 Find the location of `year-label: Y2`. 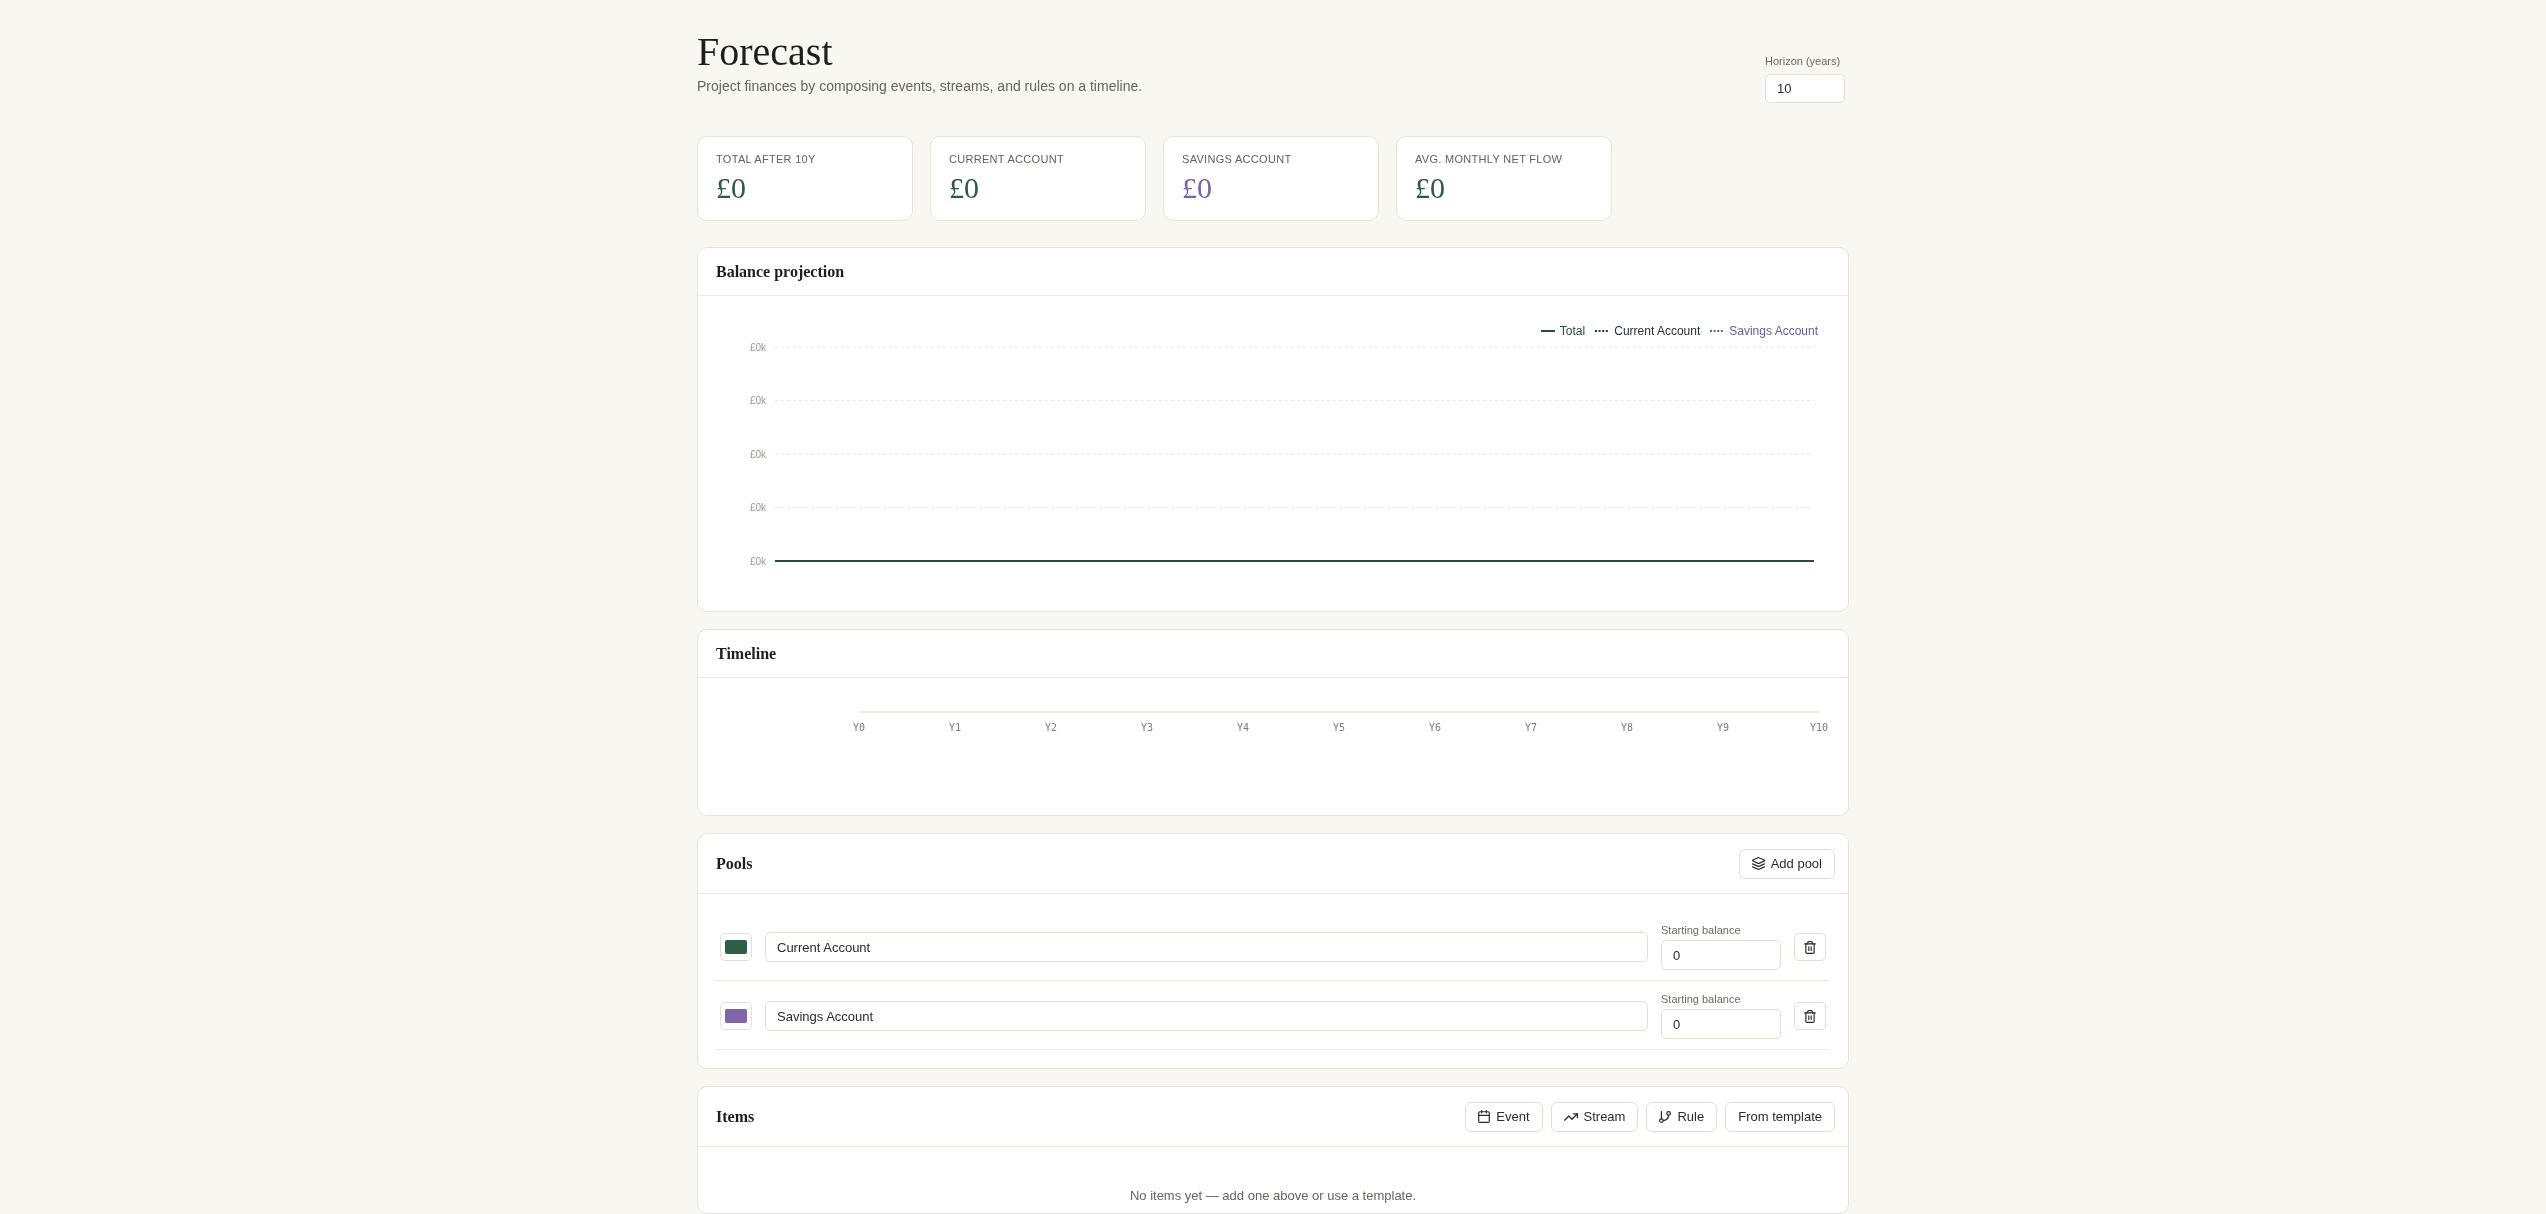

year-label: Y2 is located at coordinates (1051, 727).